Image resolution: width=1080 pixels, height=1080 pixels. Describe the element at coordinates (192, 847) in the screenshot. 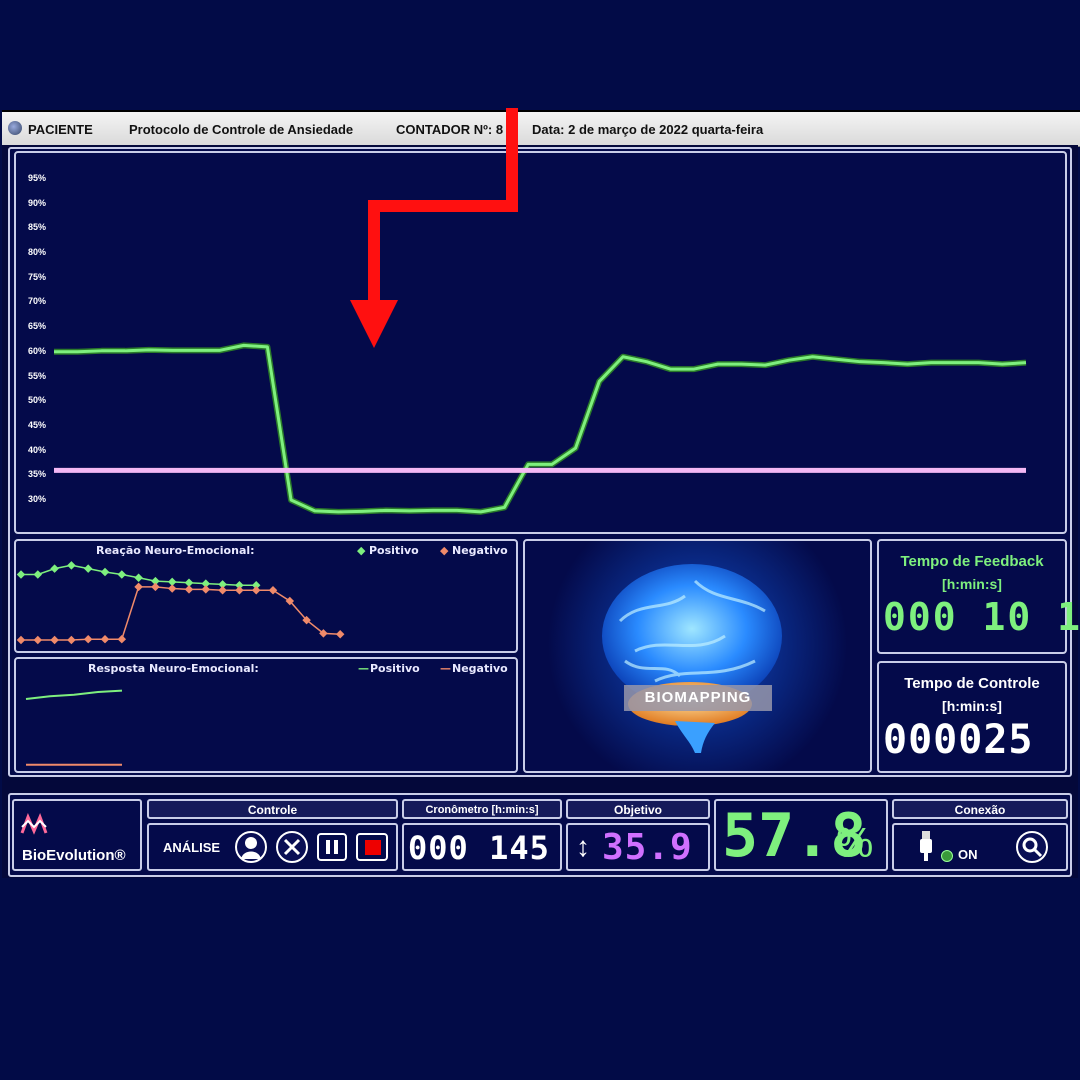

I see `analise-label: ANÁLISE` at that location.